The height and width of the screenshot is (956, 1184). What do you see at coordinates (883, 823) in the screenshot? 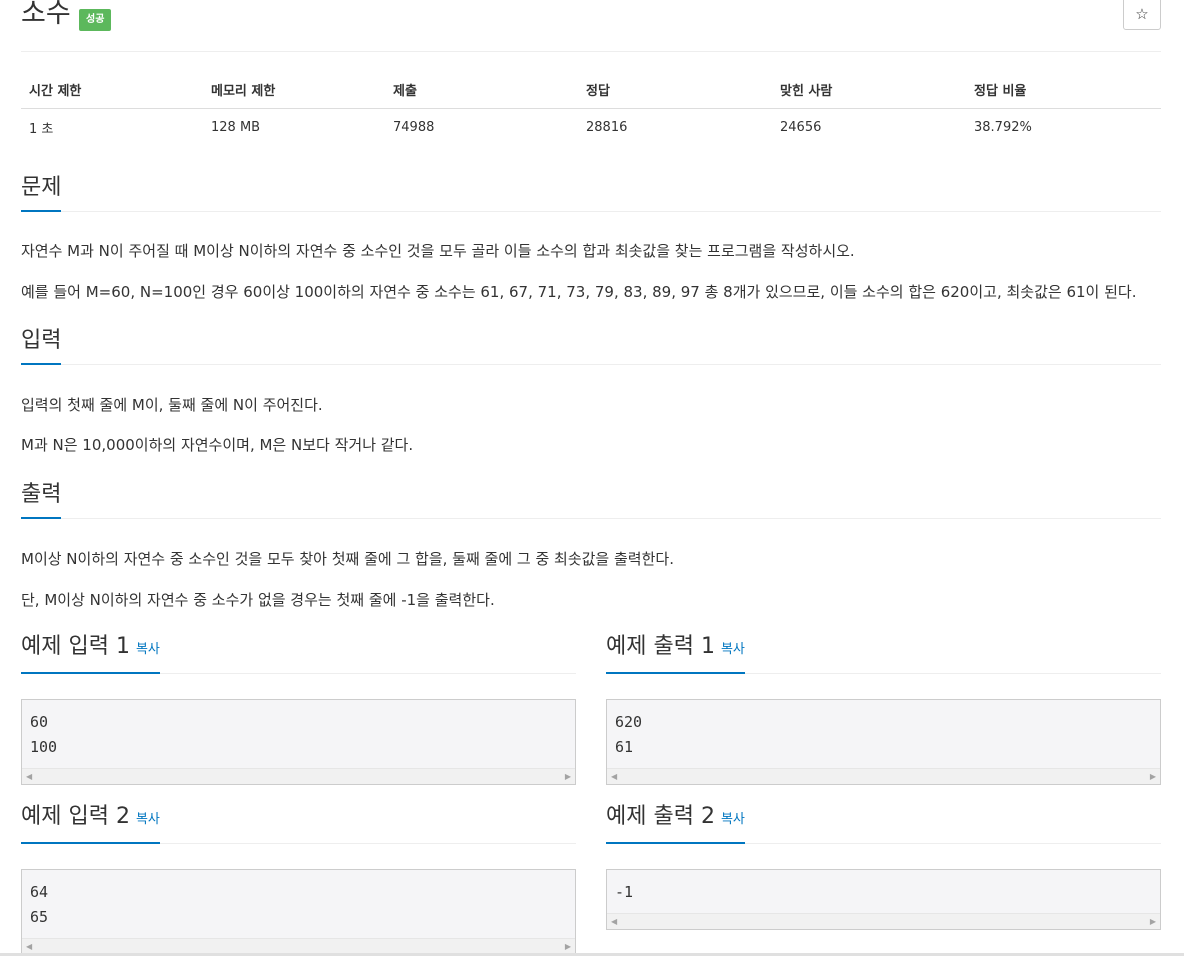
I see `sample-output-2-header: 예제 출력 2 복사` at bounding box center [883, 823].